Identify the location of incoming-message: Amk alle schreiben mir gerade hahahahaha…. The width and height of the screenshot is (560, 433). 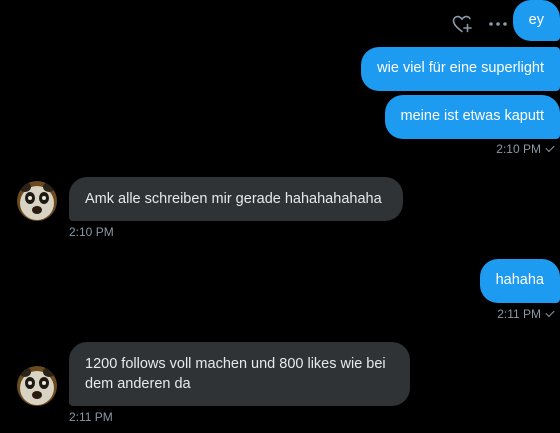
(236, 199).